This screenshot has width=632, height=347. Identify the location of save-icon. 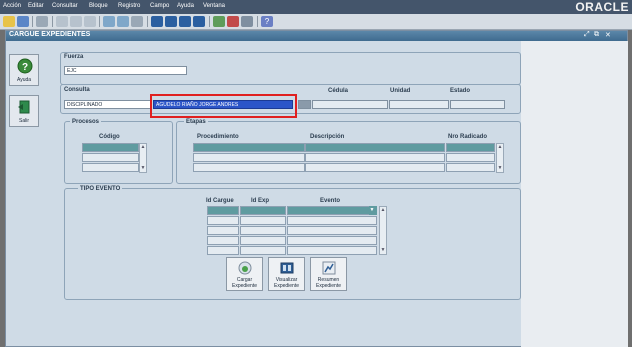
(23, 21).